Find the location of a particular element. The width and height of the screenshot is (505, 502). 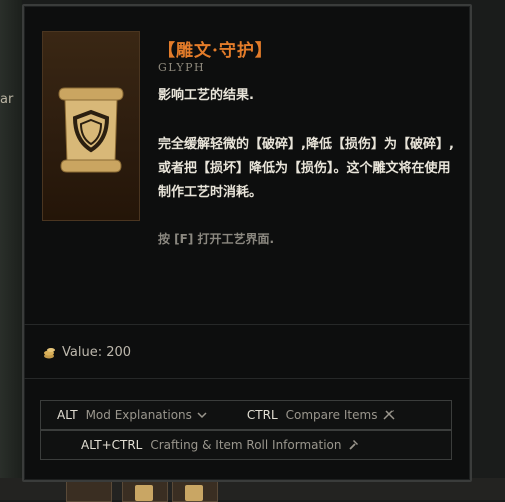

scroll-shield-icon is located at coordinates (91, 130).